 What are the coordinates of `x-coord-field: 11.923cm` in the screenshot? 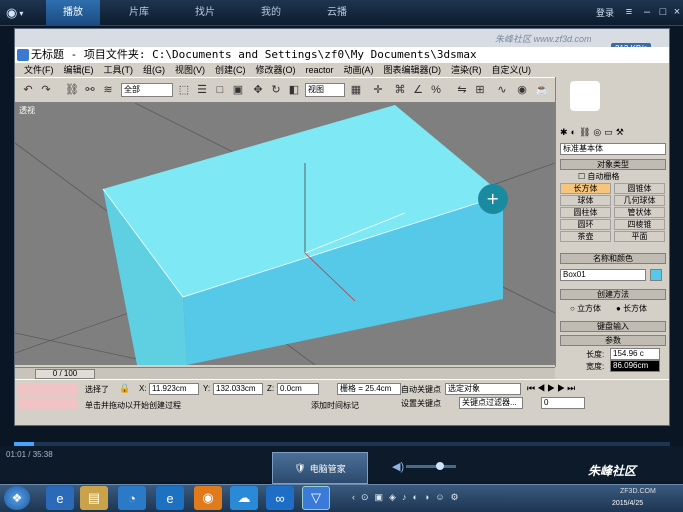 It's located at (174, 389).